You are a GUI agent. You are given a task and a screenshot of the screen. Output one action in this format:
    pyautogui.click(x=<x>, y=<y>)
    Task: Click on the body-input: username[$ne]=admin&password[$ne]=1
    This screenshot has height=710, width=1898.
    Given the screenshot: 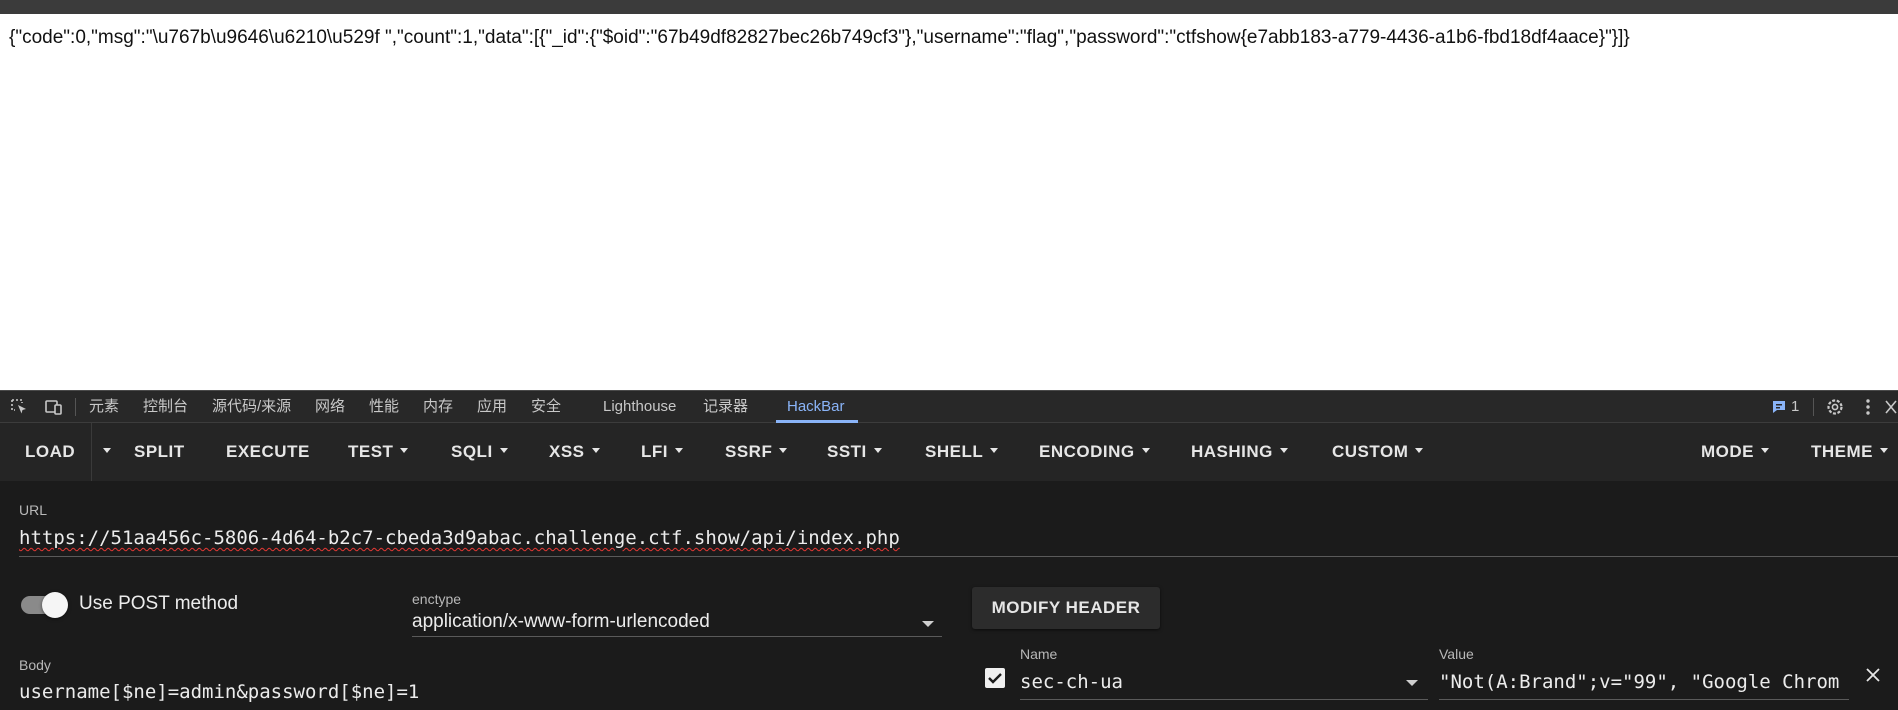 What is the action you would take?
    pyautogui.click(x=219, y=692)
    